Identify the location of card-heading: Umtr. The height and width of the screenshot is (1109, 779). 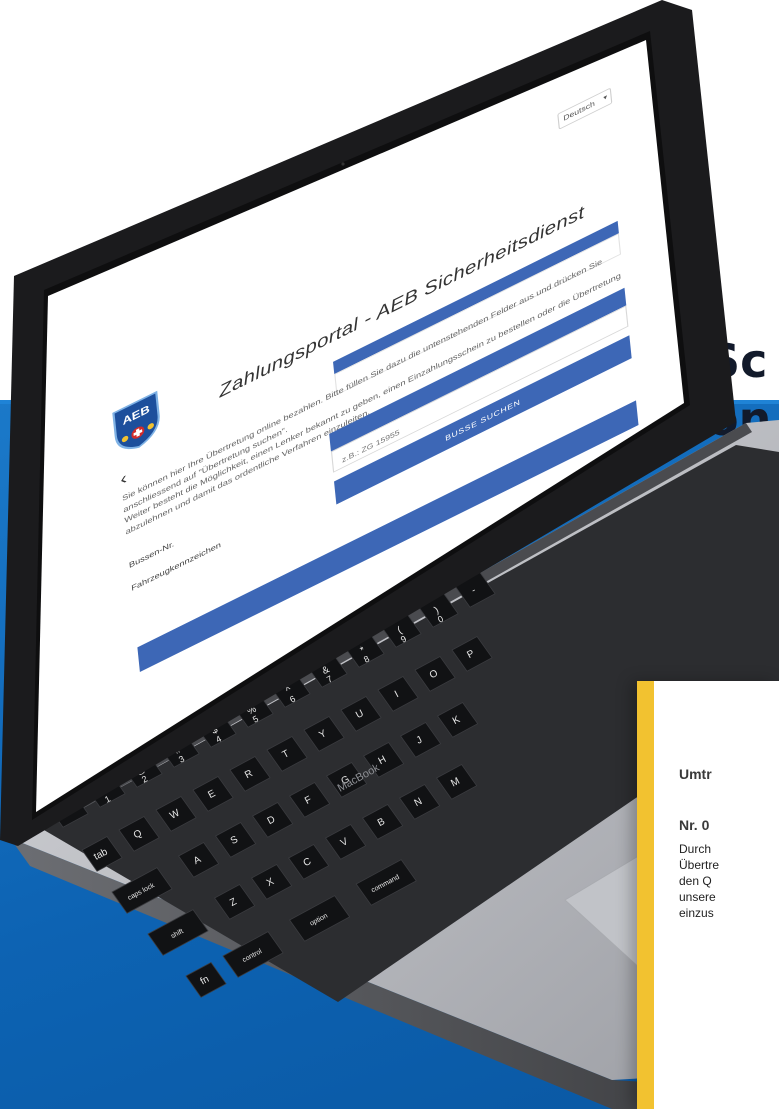
(695, 774).